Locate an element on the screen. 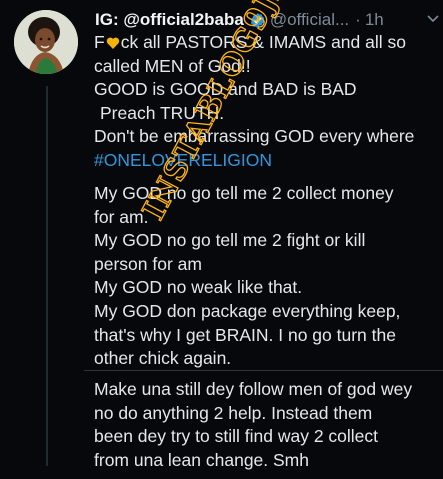  reply-1-line-4: person for am is located at coordinates (148, 263).